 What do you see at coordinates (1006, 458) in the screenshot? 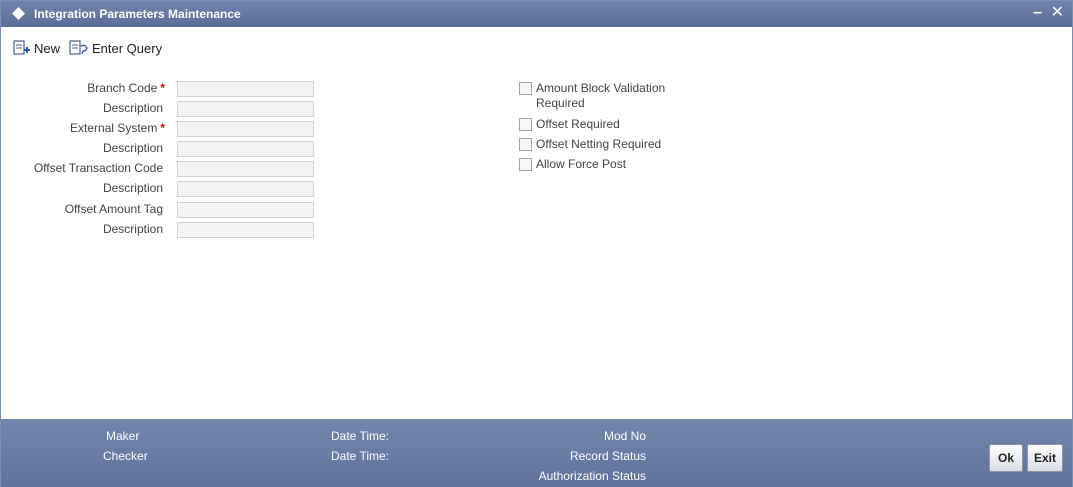
I see `ok-button: Ok` at bounding box center [1006, 458].